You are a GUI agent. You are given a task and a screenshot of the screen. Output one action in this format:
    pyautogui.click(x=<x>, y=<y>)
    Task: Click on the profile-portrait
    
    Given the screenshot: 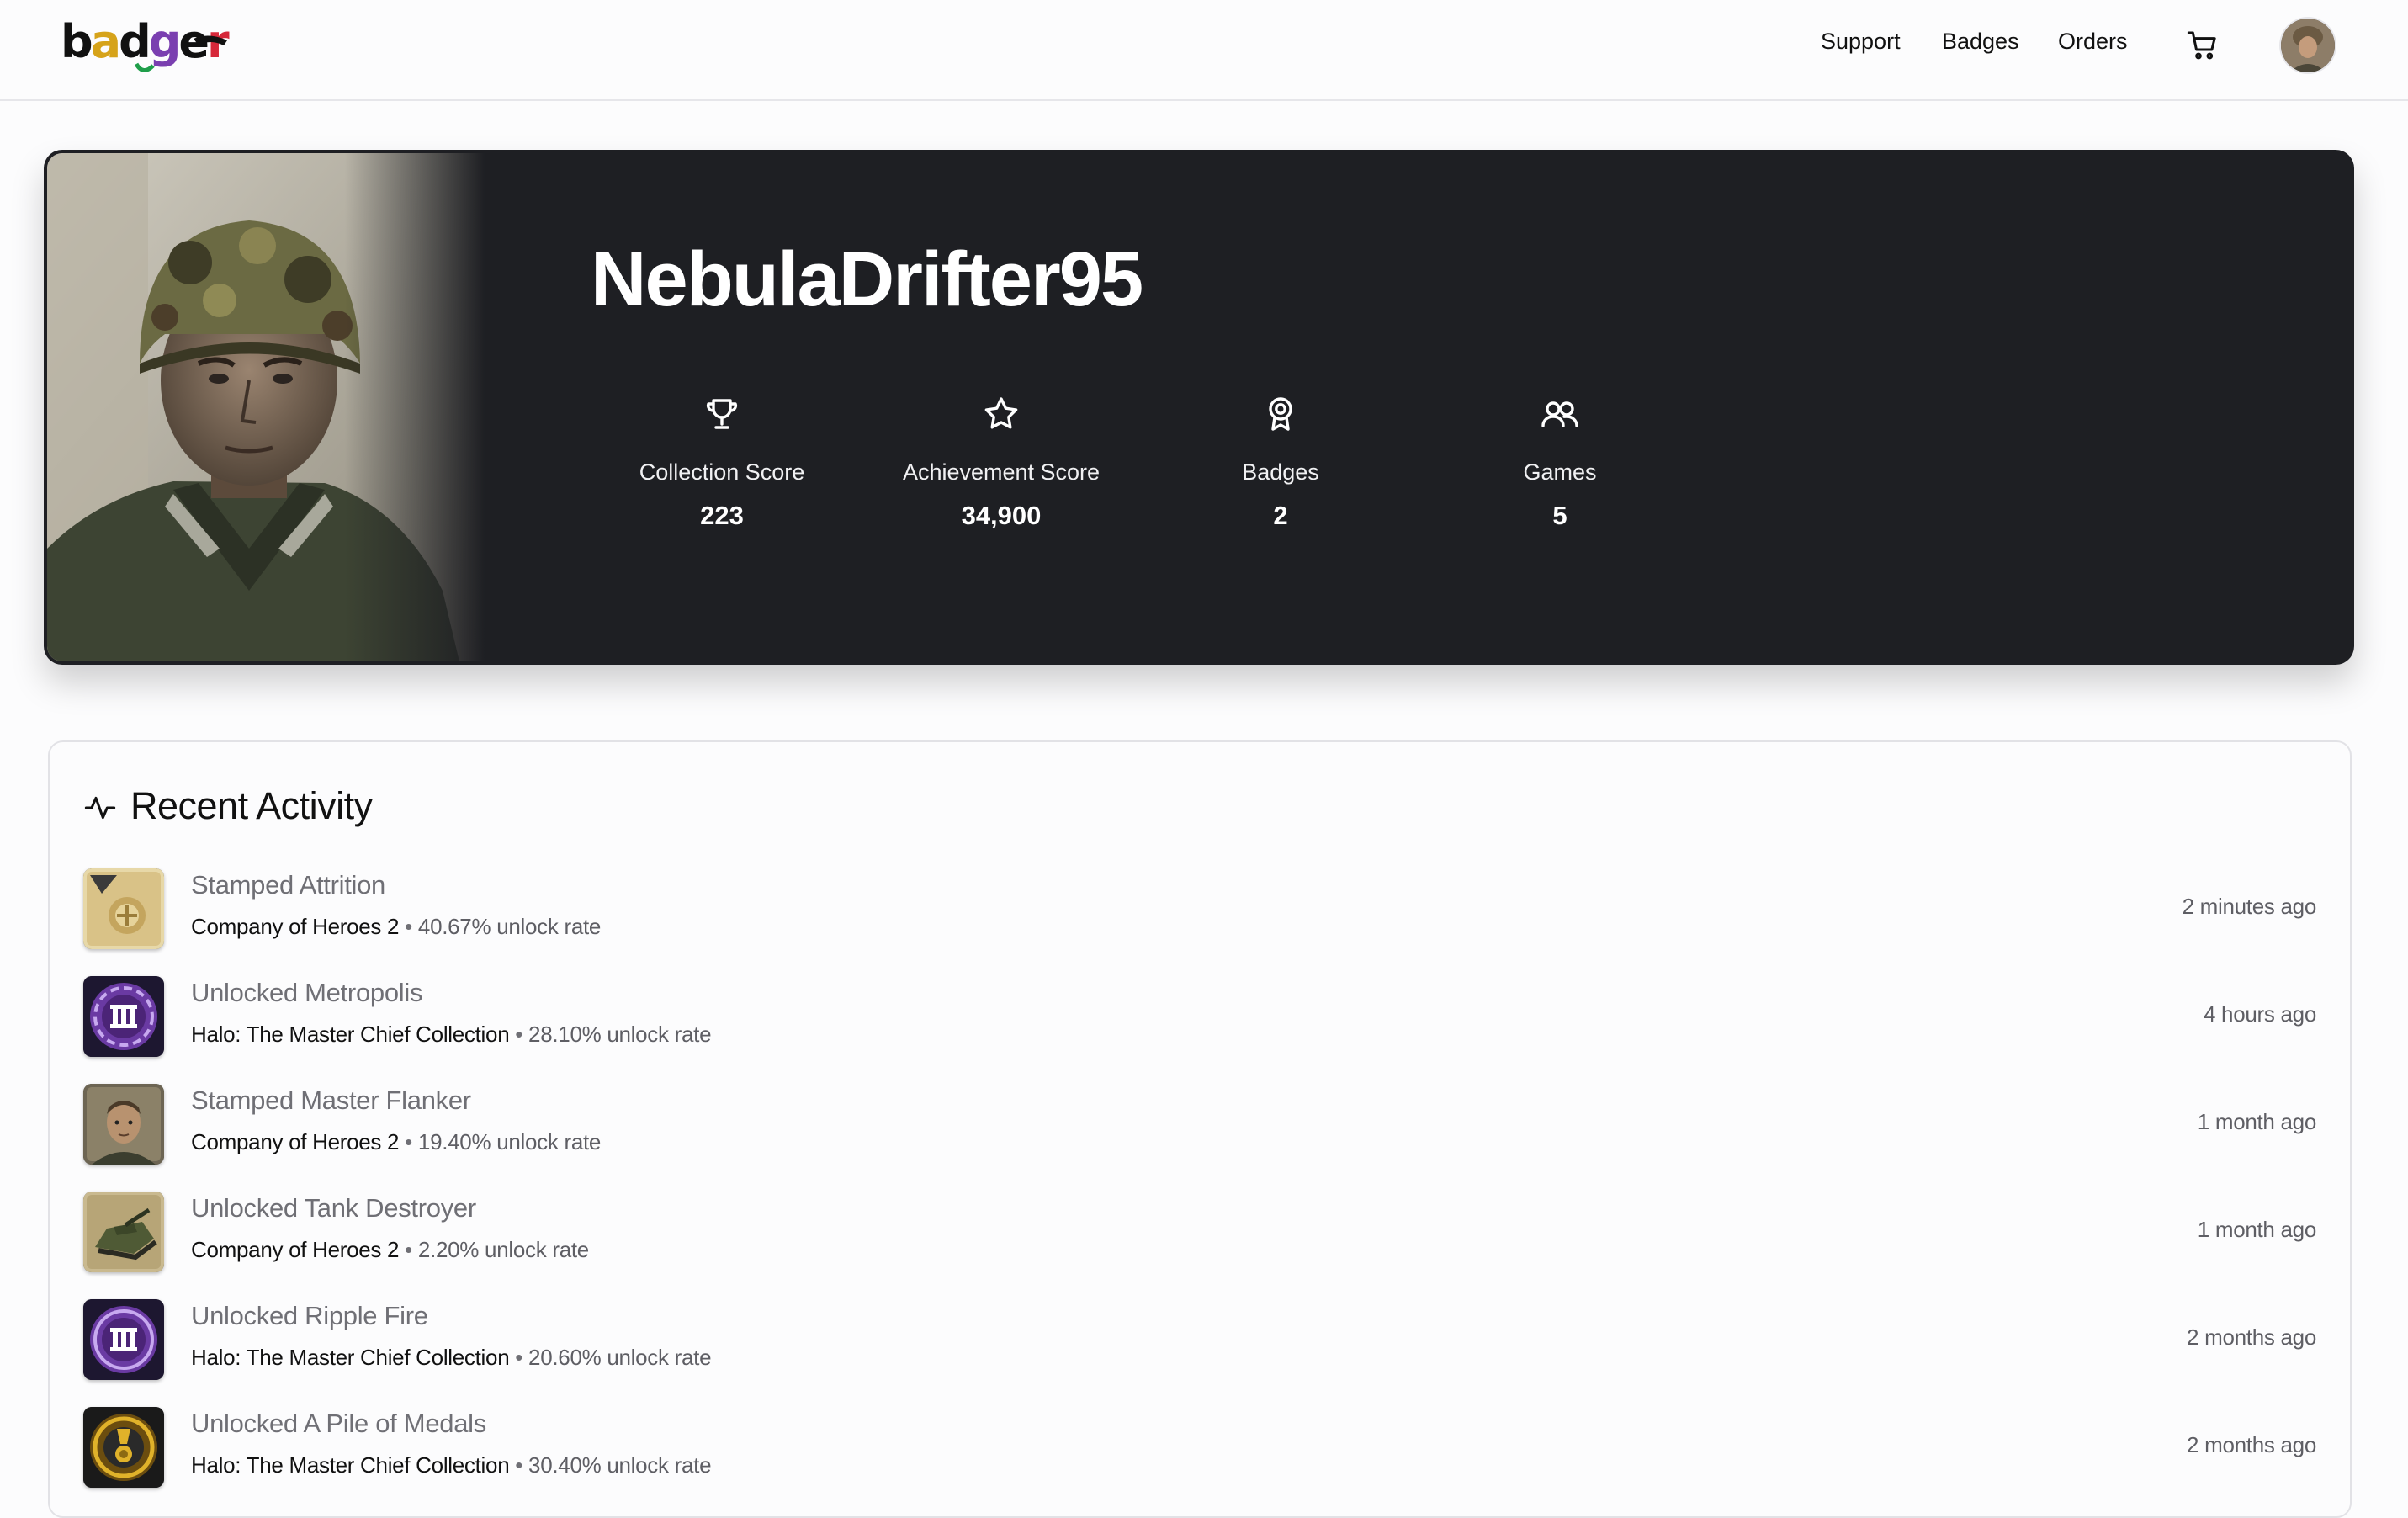 What is the action you would take?
    pyautogui.click(x=266, y=407)
    